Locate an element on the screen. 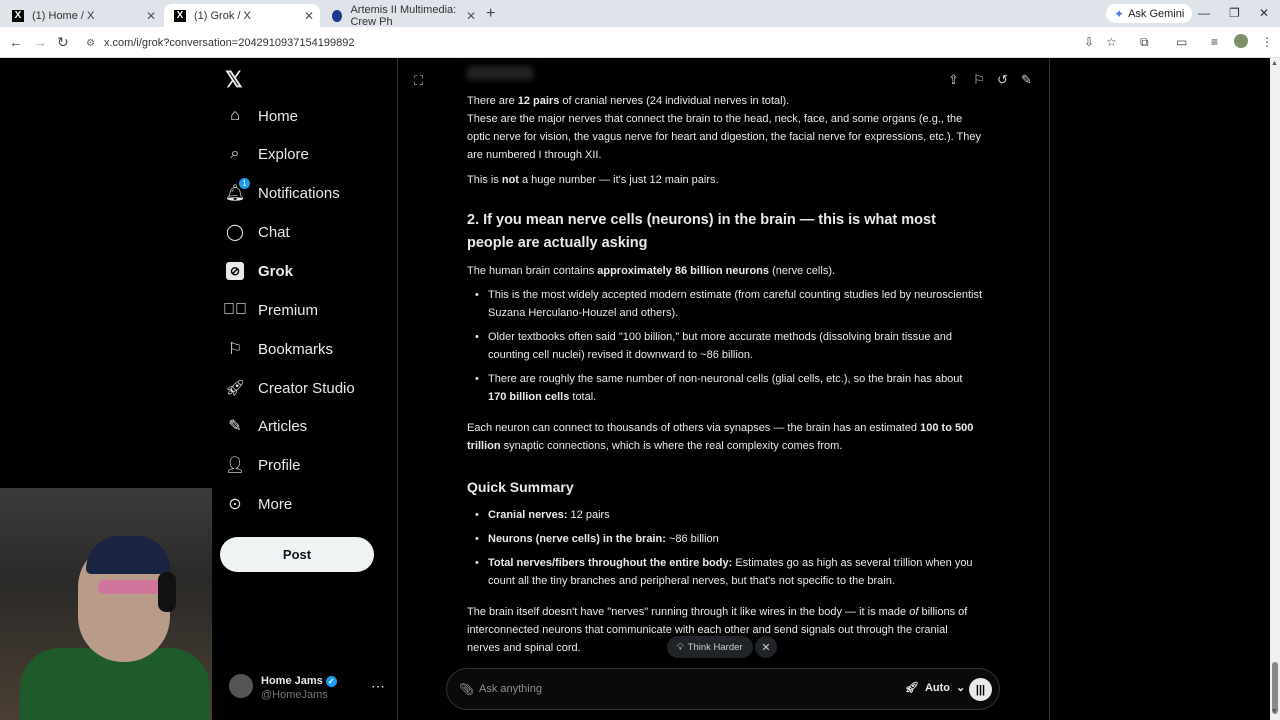 The width and height of the screenshot is (1280, 720). sidebar-item-profile: 👤︎ Profile is located at coordinates (262, 465).